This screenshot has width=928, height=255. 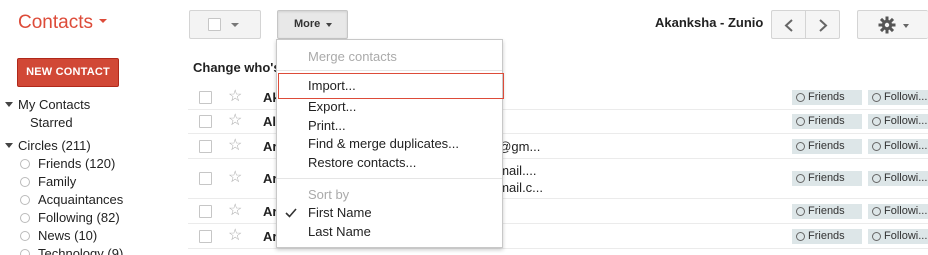 I want to click on sidebar-item-label: Circles (211), so click(x=54, y=145).